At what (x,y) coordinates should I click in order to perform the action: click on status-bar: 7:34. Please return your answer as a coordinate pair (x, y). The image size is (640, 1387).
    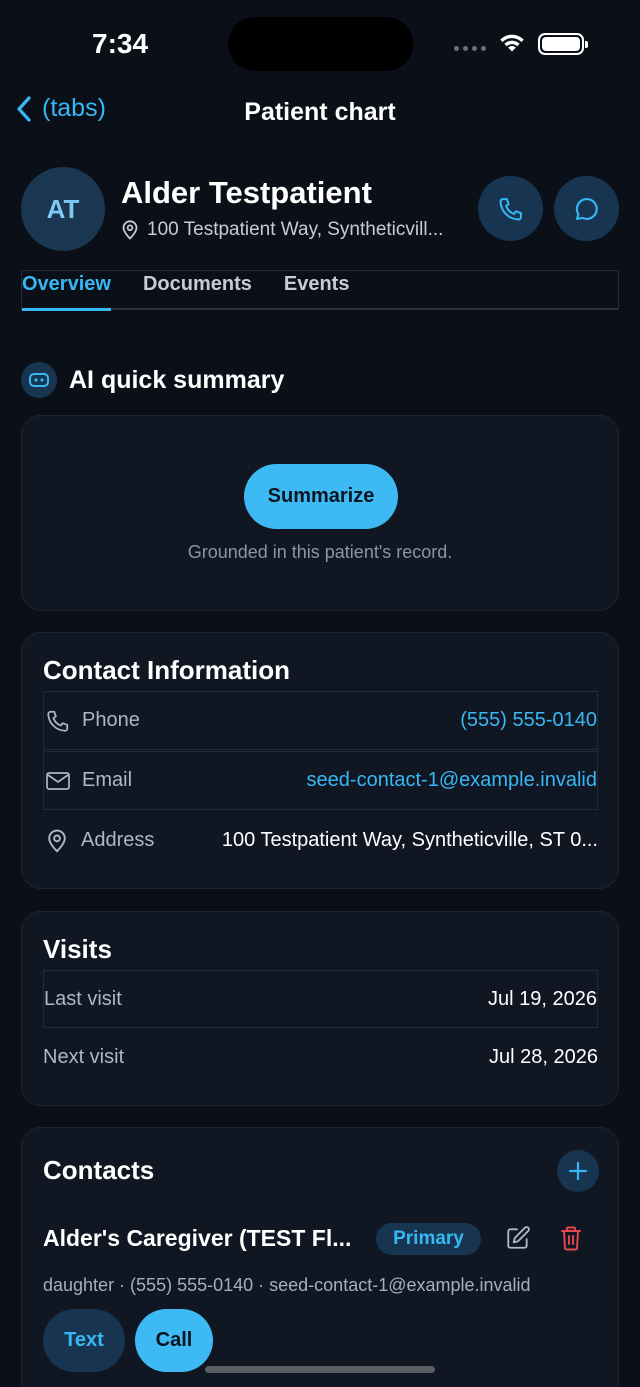
    Looking at the image, I should click on (320, 45).